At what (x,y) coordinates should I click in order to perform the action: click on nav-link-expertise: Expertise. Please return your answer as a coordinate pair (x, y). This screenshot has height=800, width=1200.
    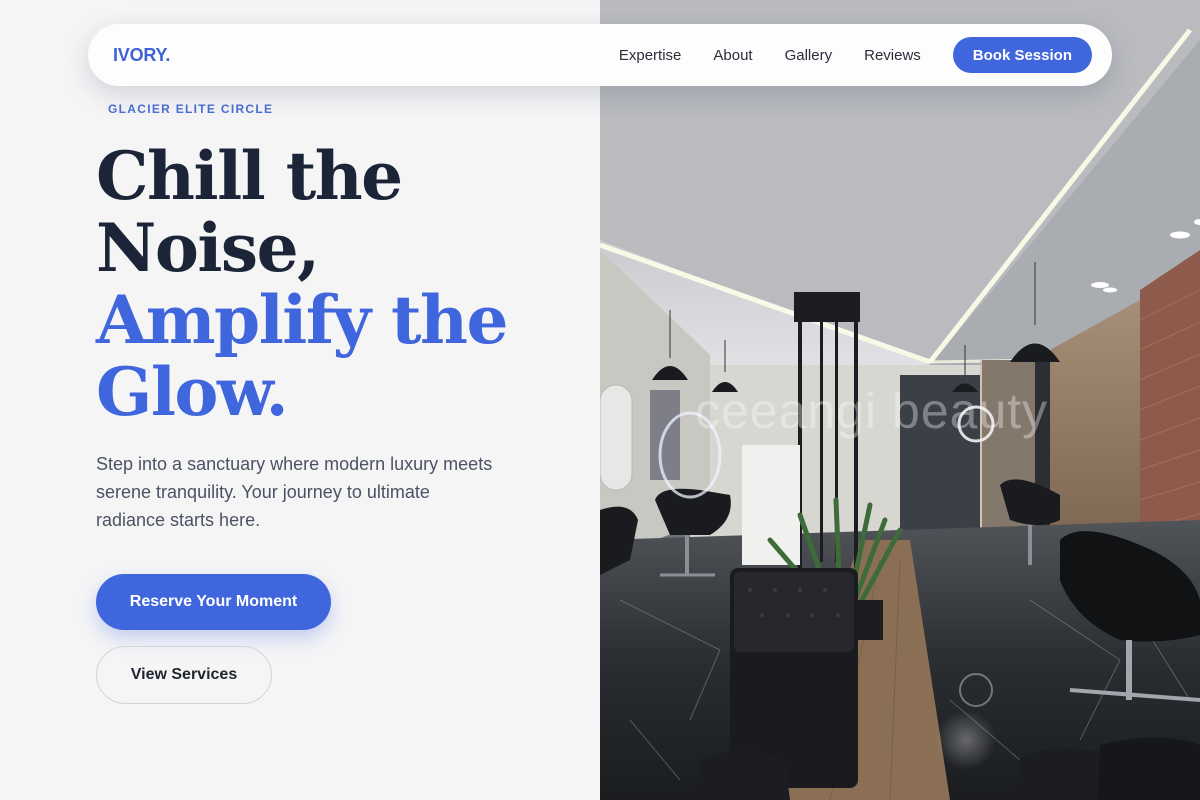
    Looking at the image, I should click on (650, 55).